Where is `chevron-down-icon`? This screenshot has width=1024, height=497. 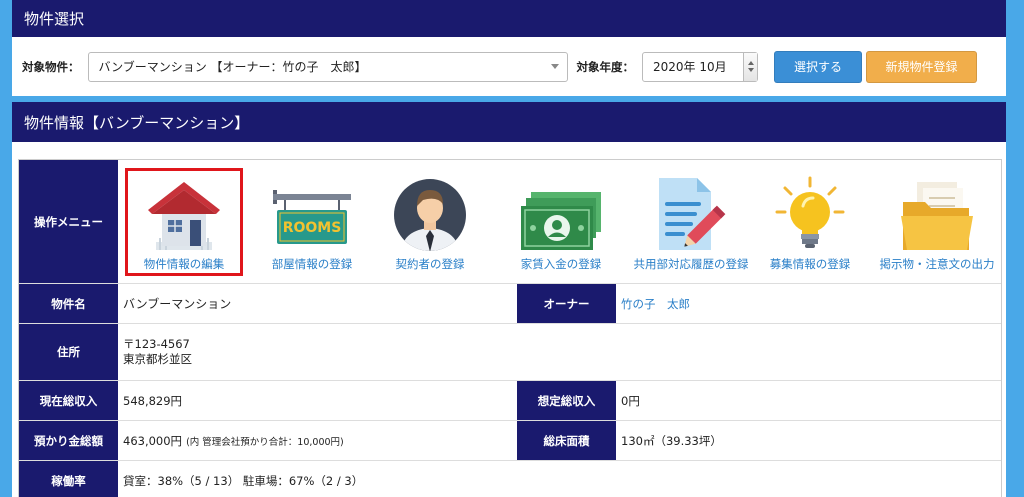
chevron-down-icon is located at coordinates (554, 66).